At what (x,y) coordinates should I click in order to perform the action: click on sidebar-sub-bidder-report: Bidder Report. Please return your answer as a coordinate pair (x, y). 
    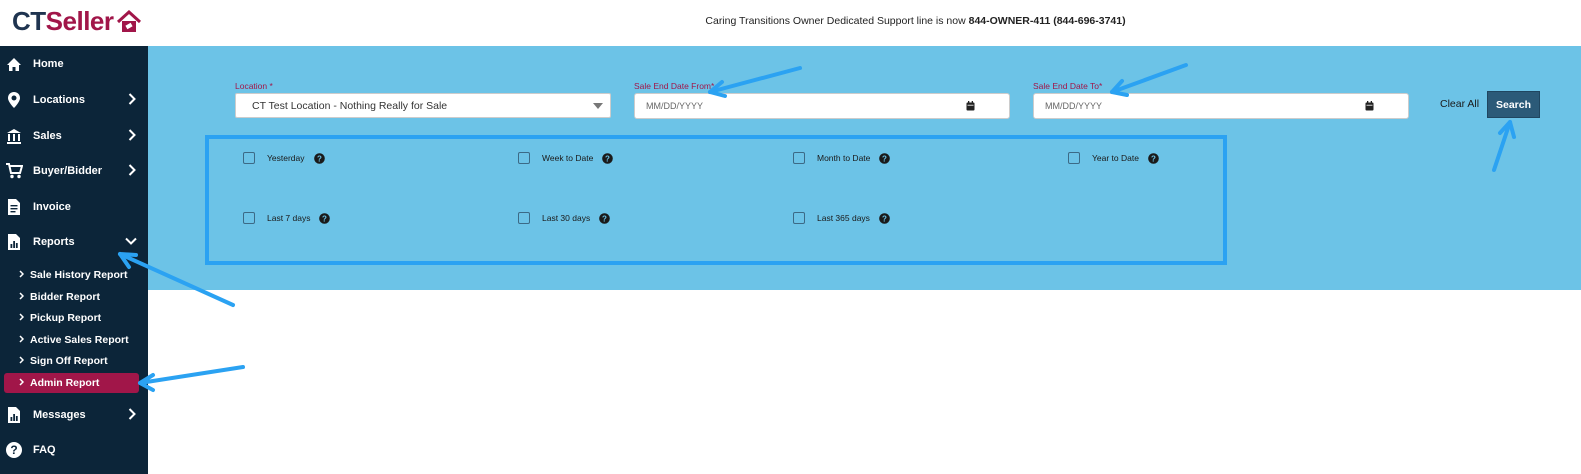
    Looking at the image, I should click on (71, 297).